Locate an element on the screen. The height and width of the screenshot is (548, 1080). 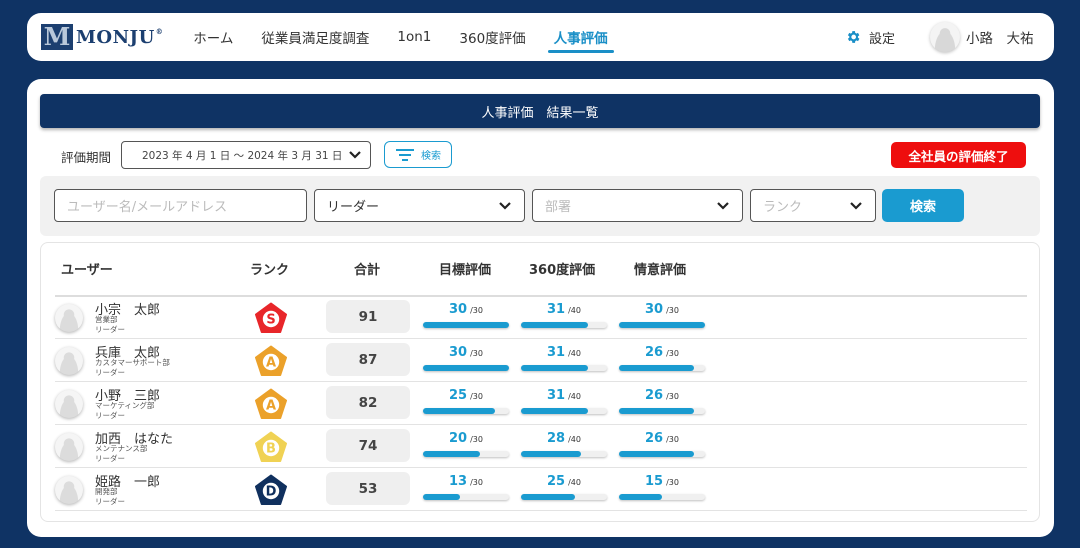
user-department: マーケティング部 is located at coordinates (125, 405).